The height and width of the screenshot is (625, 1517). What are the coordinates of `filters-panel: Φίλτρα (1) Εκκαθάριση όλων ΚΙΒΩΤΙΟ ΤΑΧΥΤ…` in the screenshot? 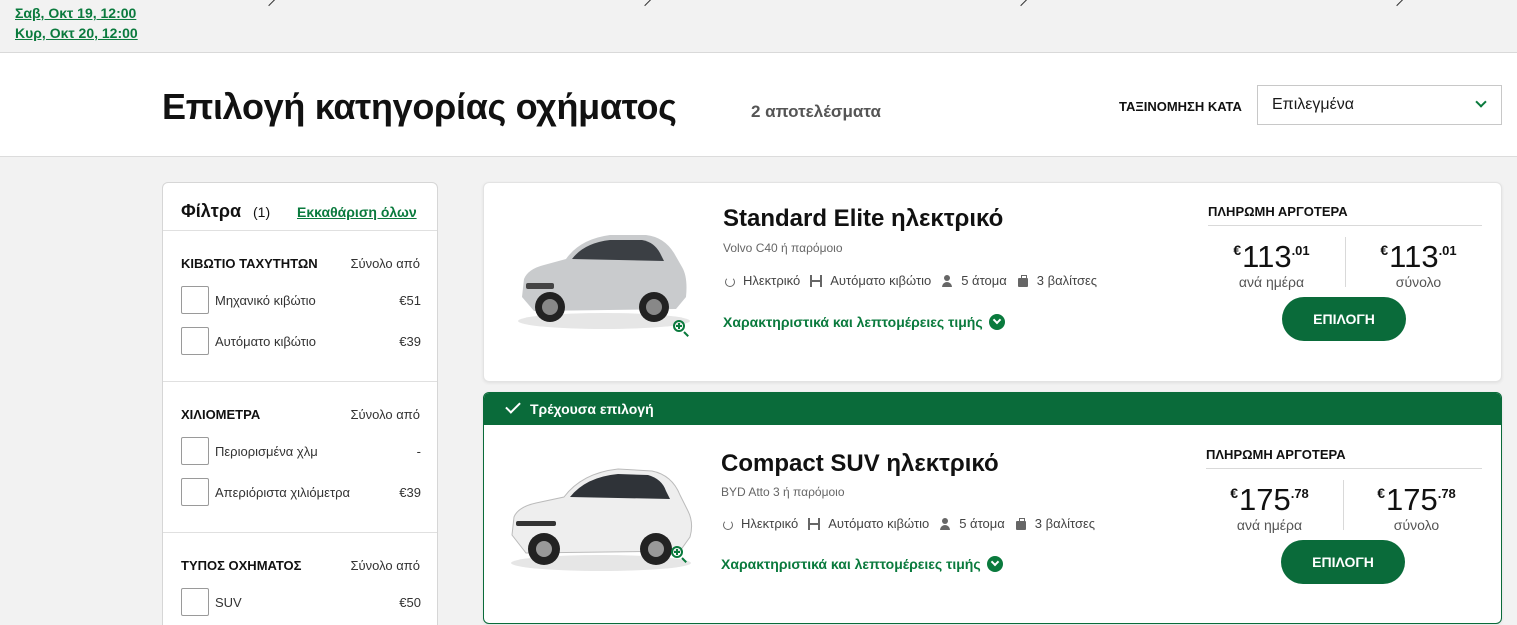 It's located at (300, 403).